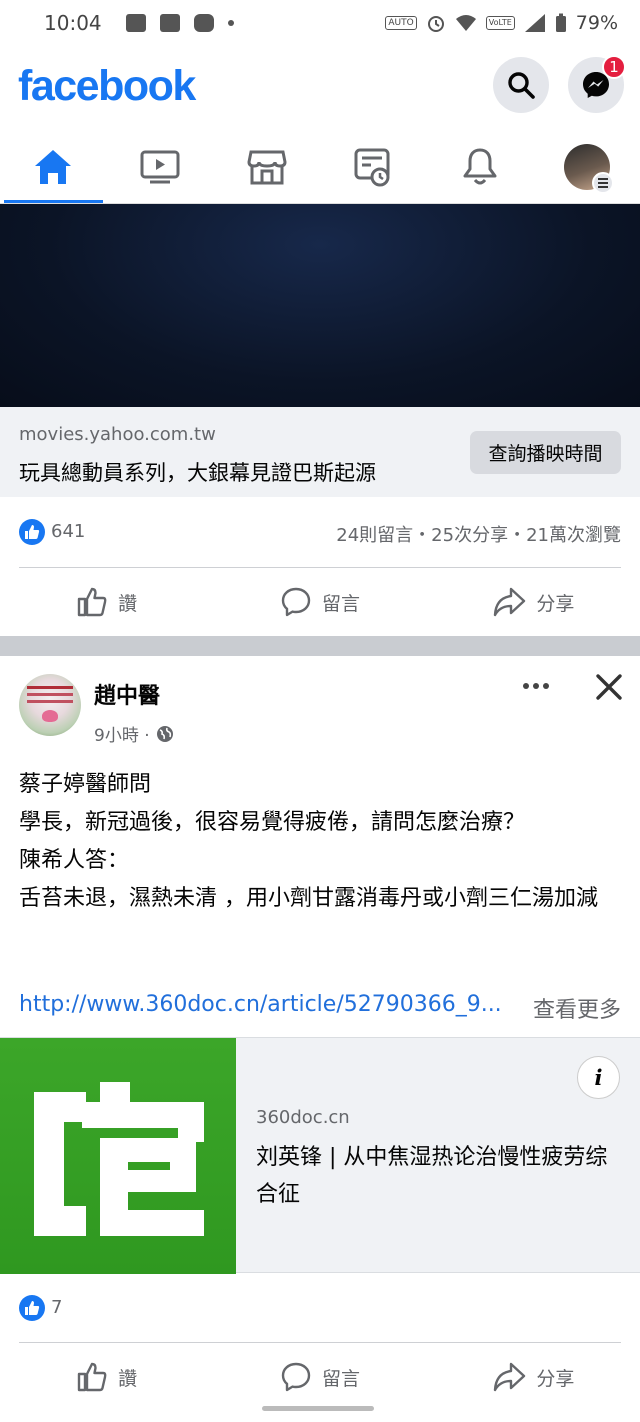 The image size is (640, 1422). What do you see at coordinates (536, 686) in the screenshot?
I see `more-options-button` at bounding box center [536, 686].